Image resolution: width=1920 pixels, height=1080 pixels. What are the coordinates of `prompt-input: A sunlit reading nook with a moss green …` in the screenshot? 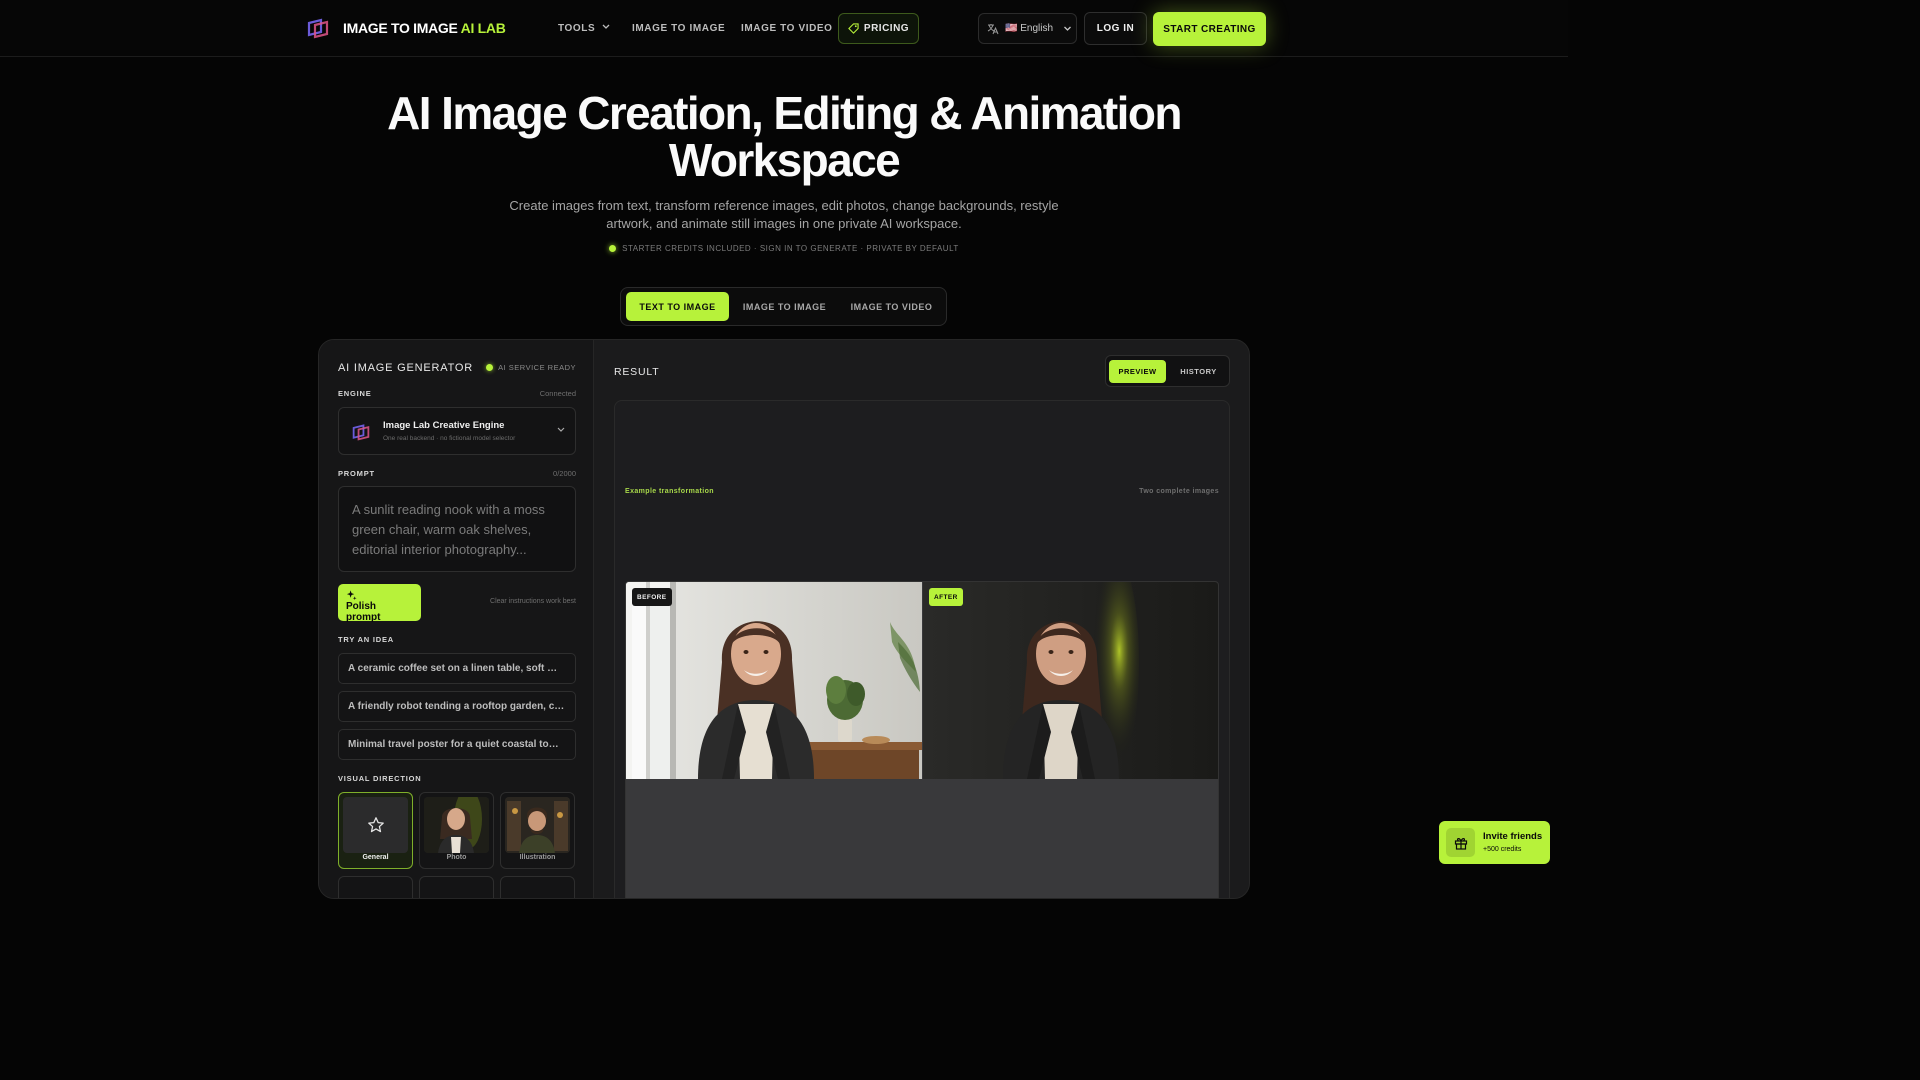 It's located at (457, 529).